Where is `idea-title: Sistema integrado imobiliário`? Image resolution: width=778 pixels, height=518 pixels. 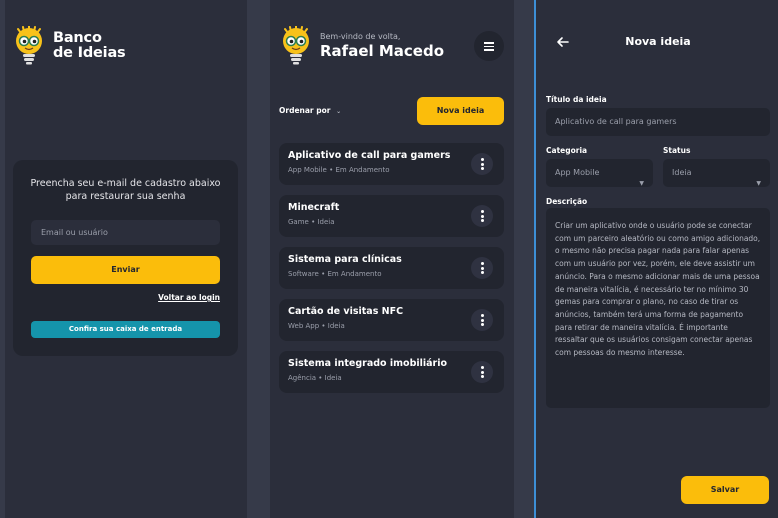
idea-title: Sistema integrado imobiliário is located at coordinates (368, 363).